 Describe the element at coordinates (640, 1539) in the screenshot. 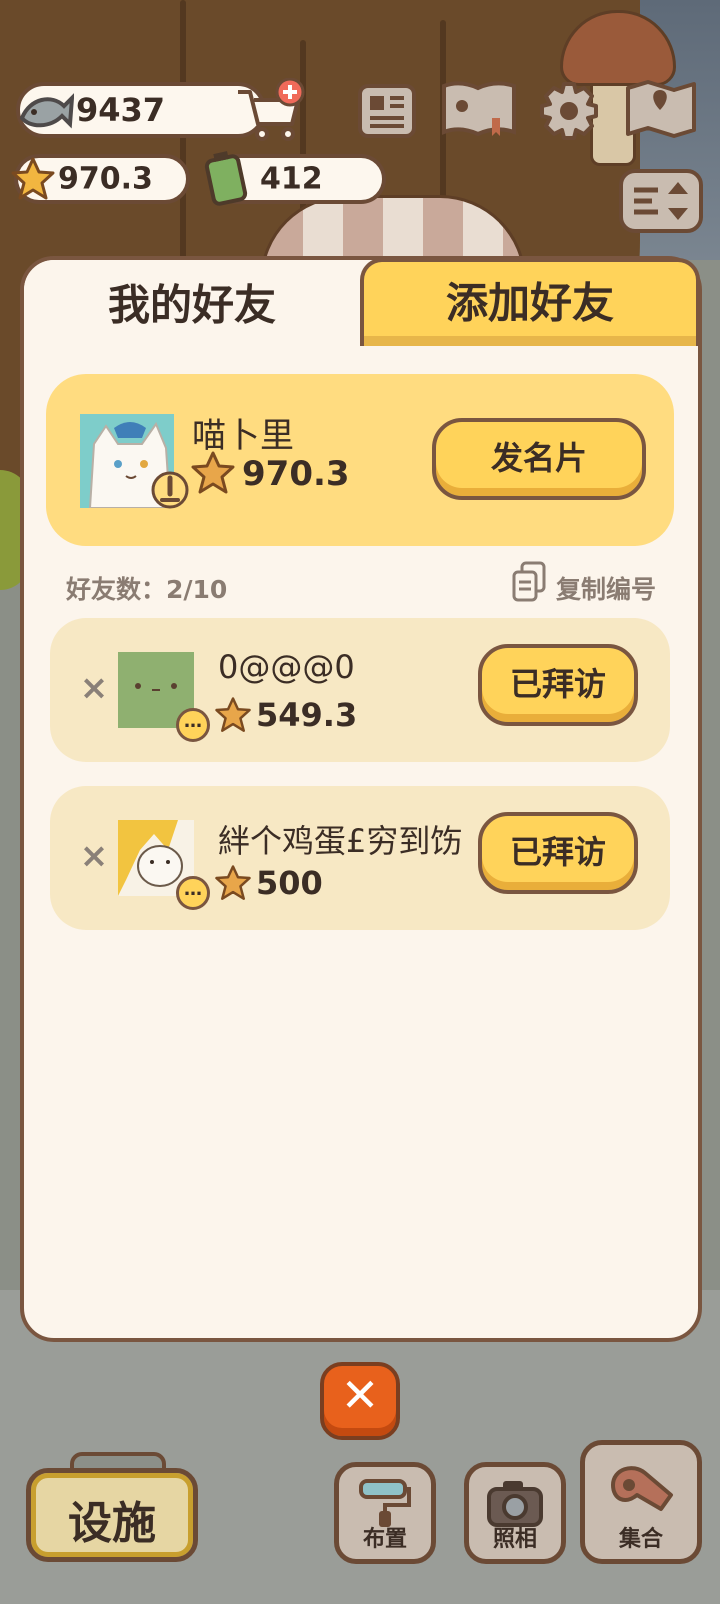

I see `gather-label: 集合` at that location.